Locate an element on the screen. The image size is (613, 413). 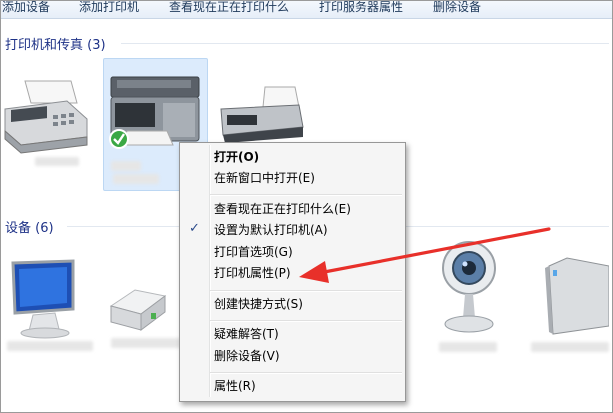
annotation-arrow is located at coordinates (425, 255).